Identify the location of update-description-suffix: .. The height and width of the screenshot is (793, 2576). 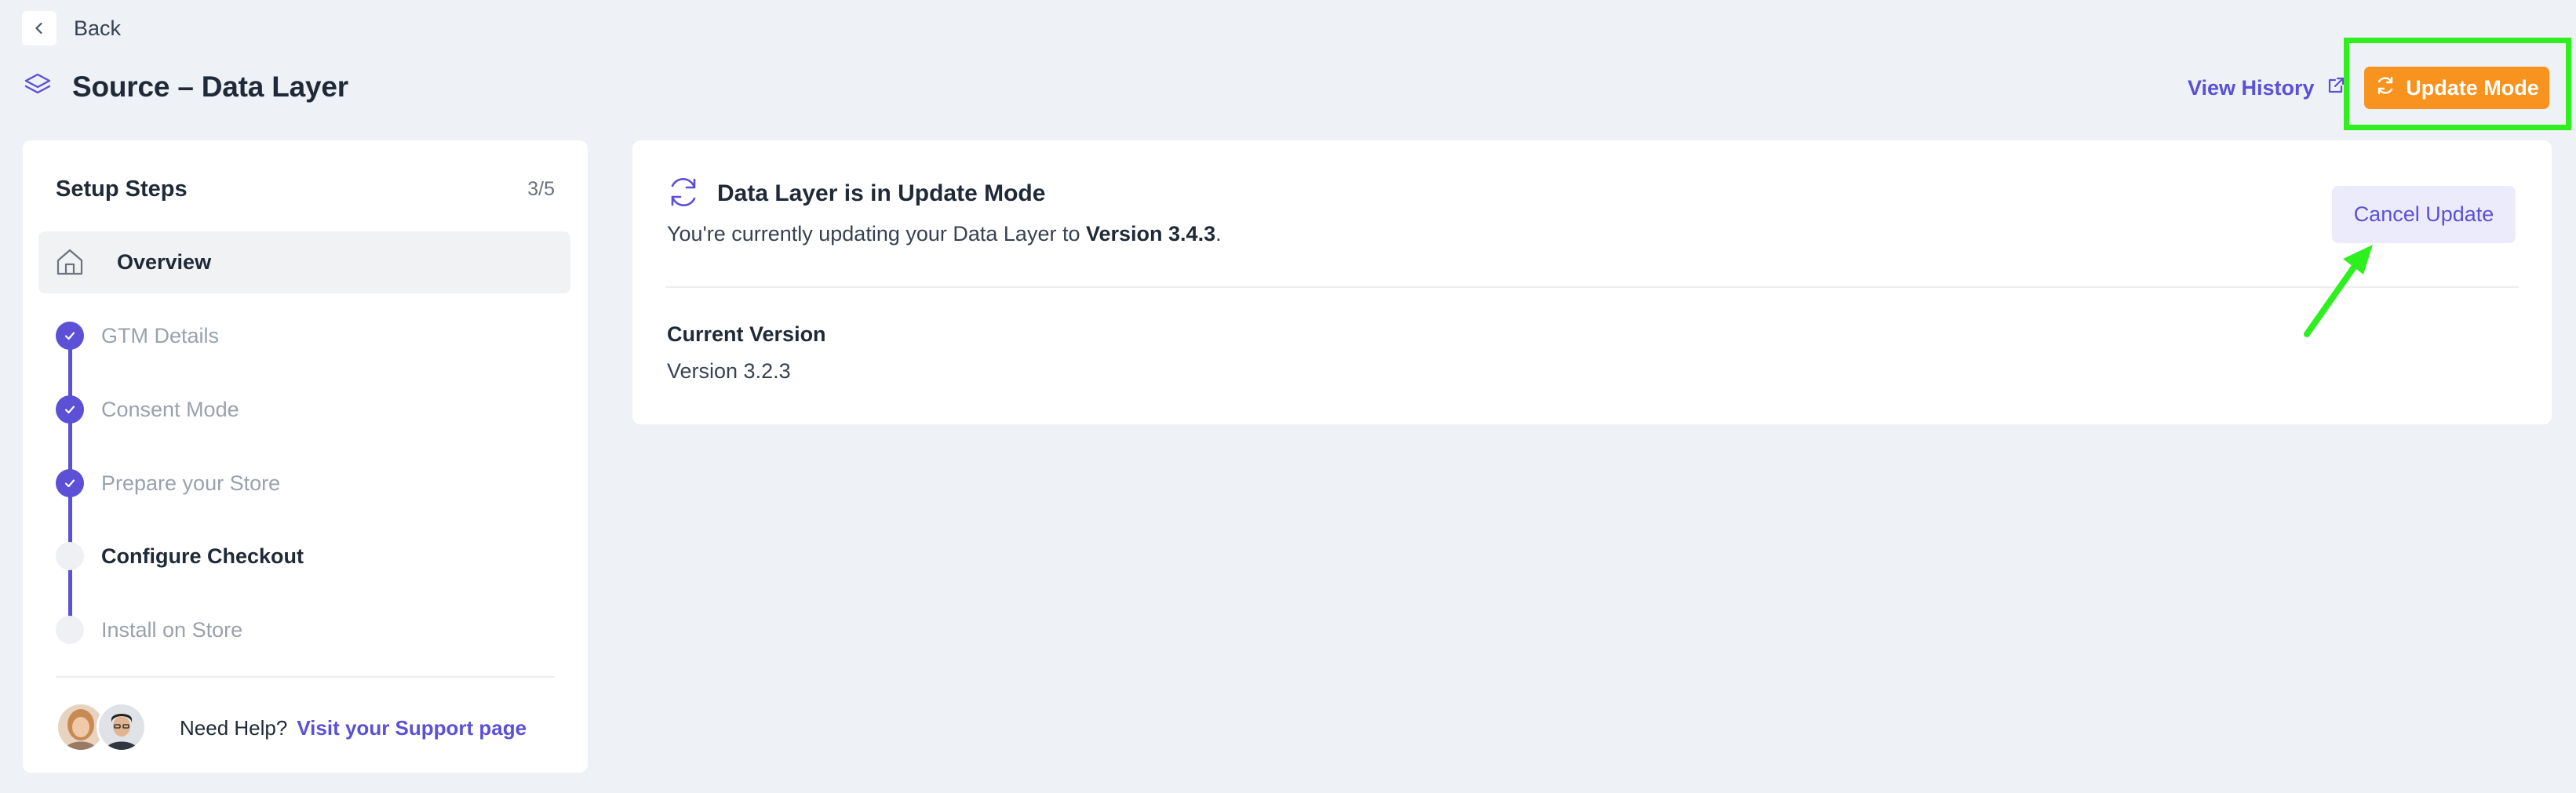
(1218, 234).